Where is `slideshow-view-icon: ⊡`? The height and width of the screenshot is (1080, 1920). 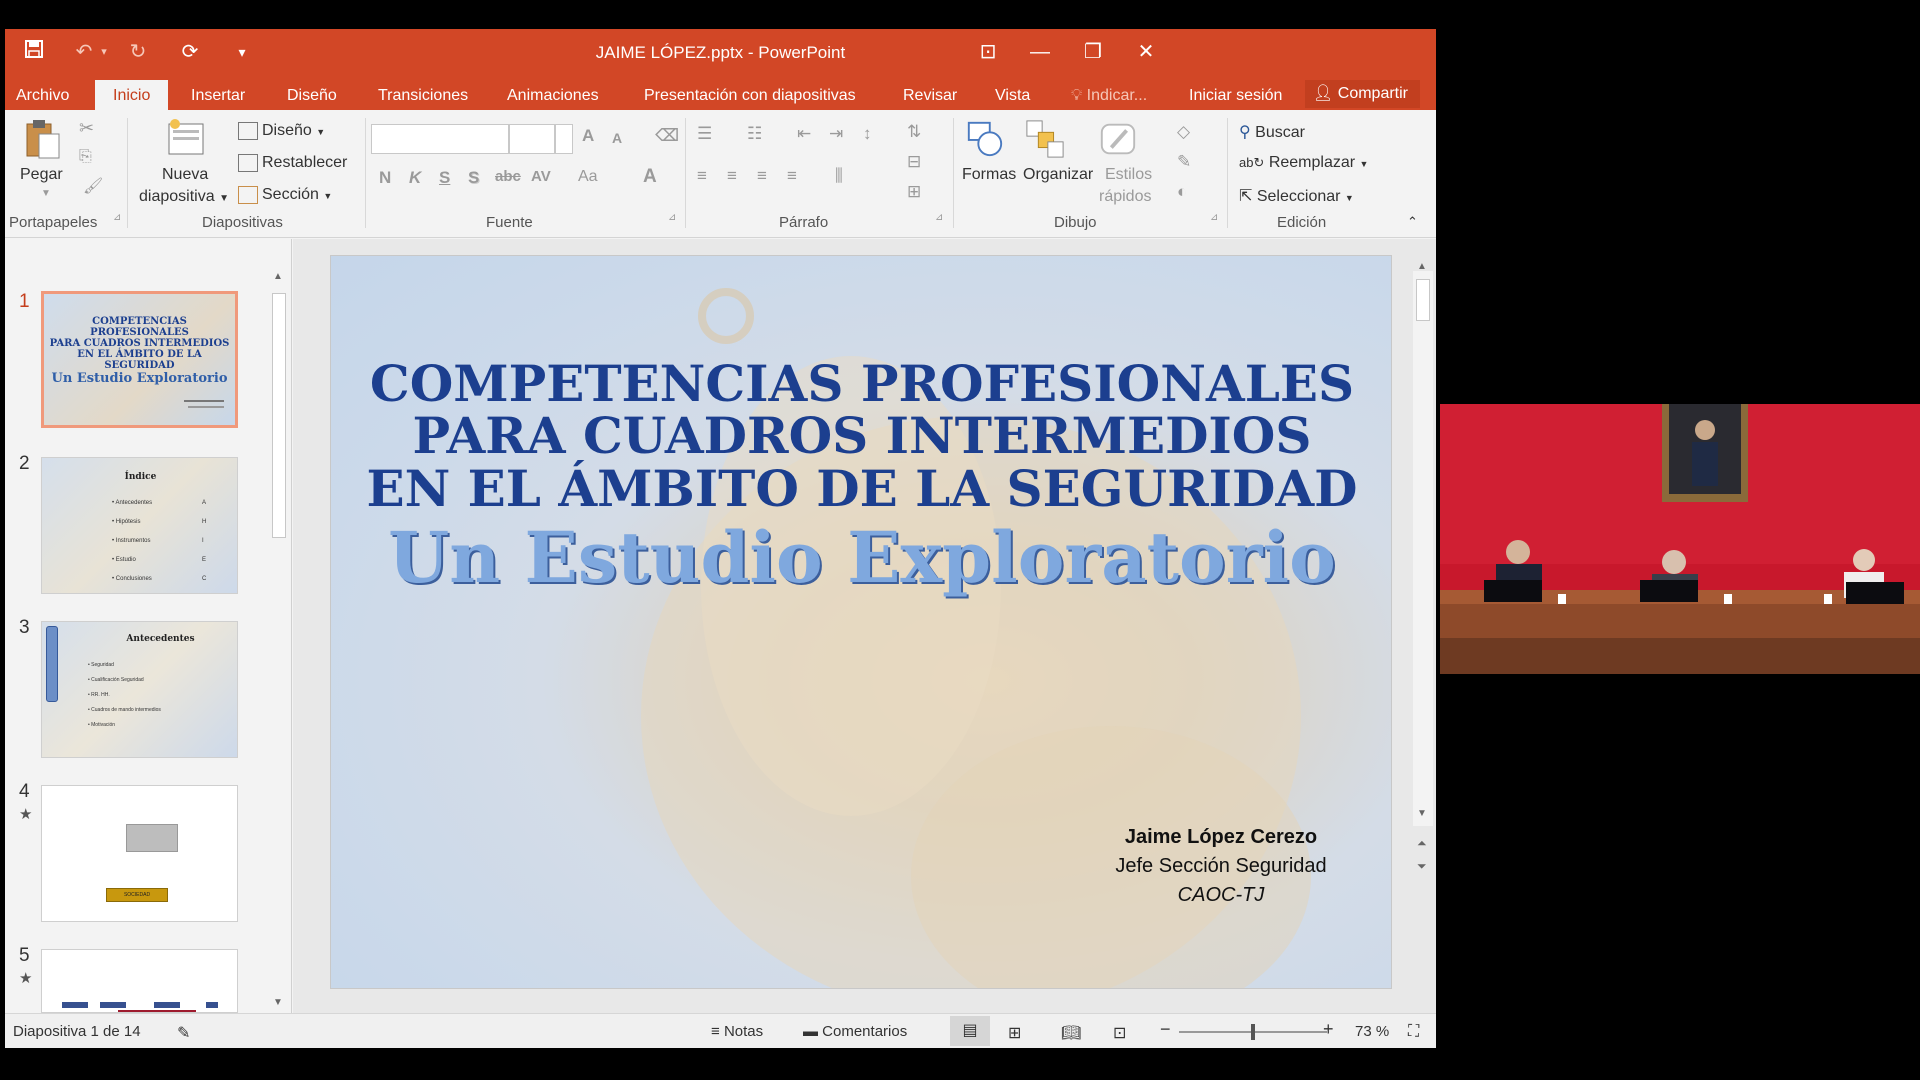 slideshow-view-icon: ⊡ is located at coordinates (1119, 1033).